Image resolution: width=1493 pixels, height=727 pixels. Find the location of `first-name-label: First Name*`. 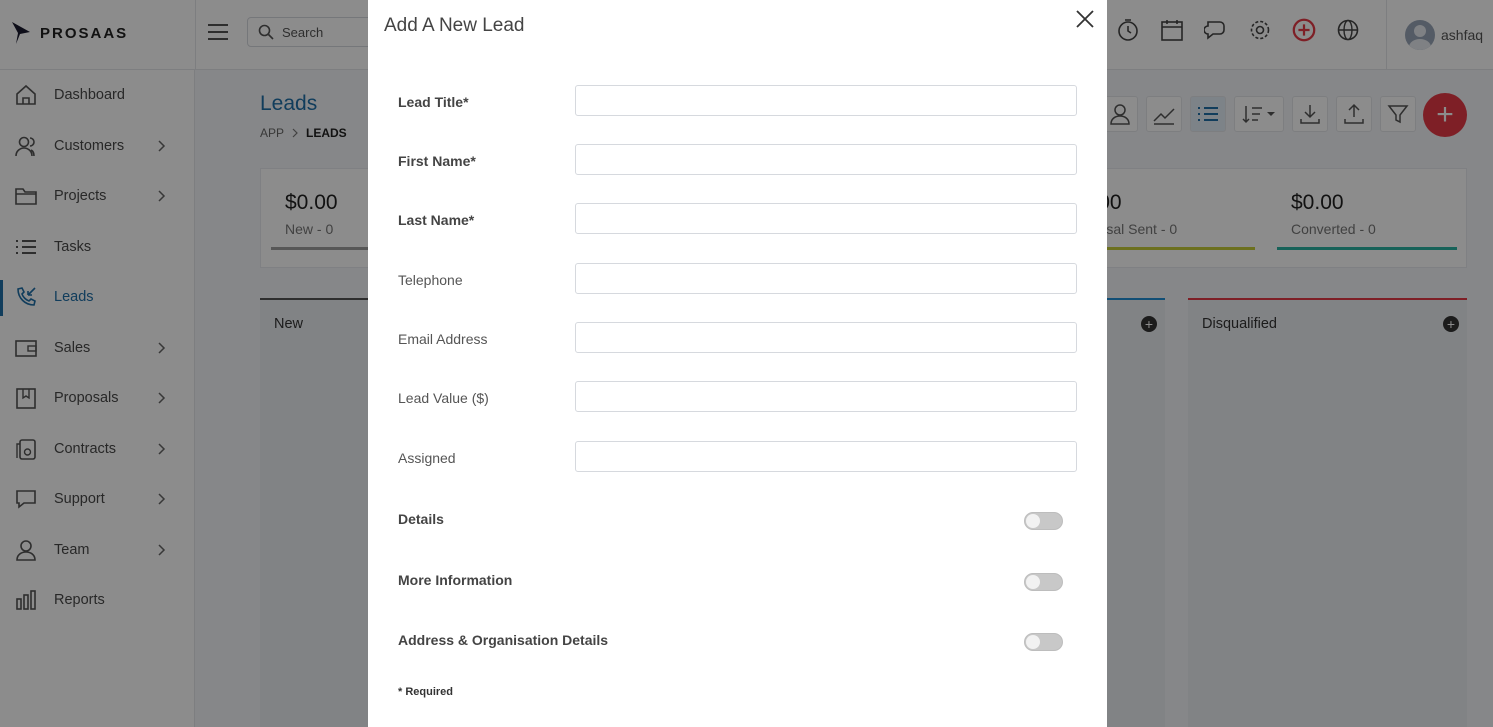

first-name-label: First Name* is located at coordinates (437, 161).